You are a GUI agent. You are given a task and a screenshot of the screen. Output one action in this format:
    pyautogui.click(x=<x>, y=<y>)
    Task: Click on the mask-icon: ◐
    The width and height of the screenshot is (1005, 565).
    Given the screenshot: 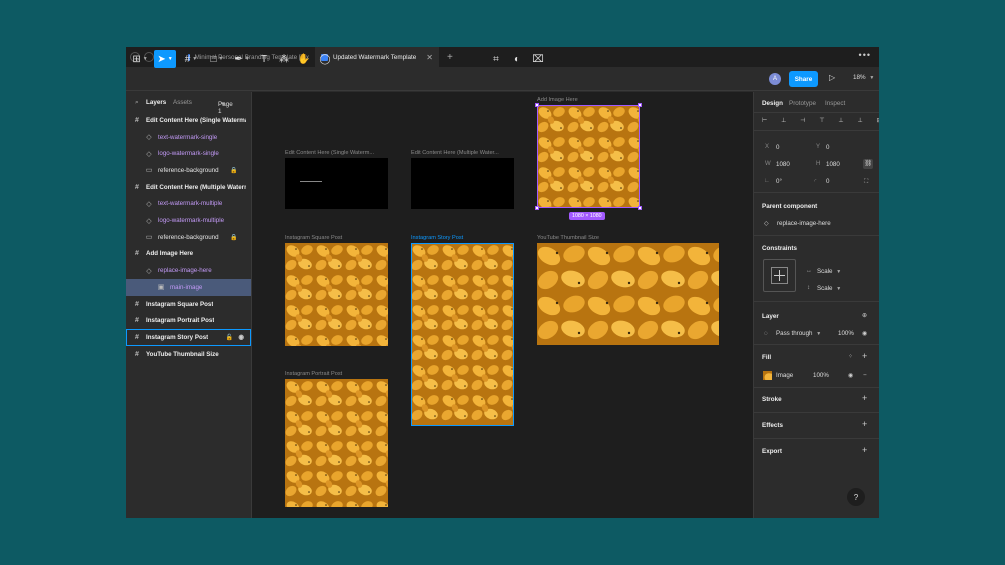 What is the action you would take?
    pyautogui.click(x=517, y=59)
    